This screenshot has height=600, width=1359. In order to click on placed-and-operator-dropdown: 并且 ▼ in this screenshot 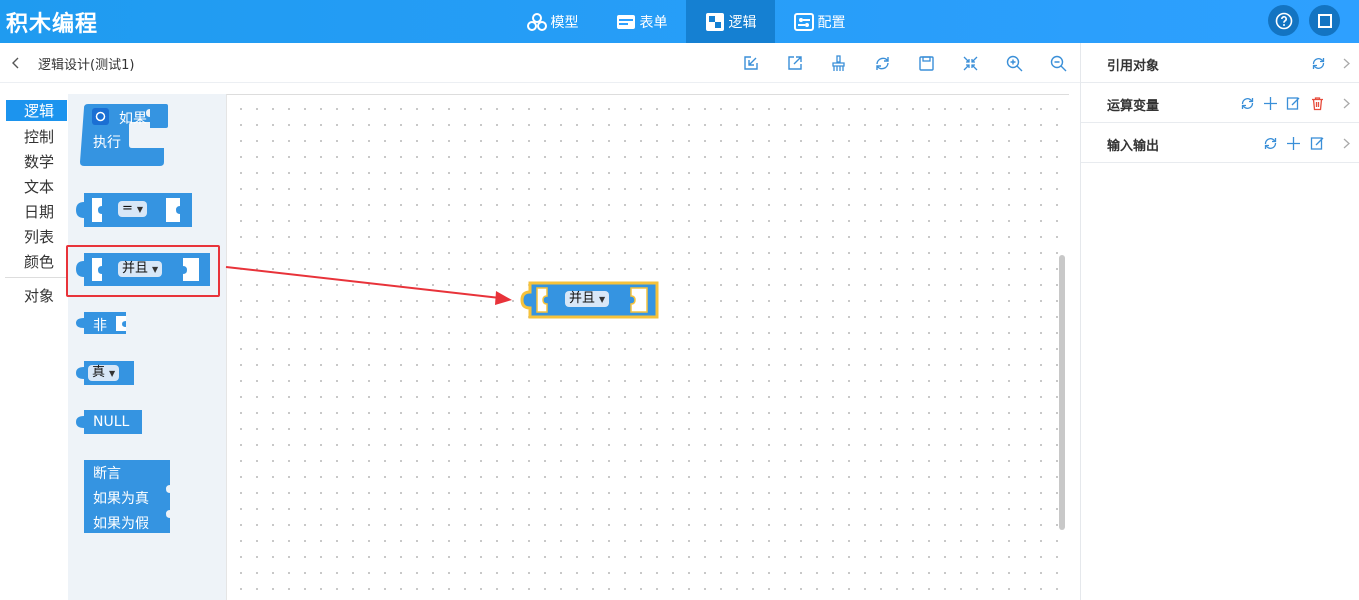, I will do `click(587, 299)`.